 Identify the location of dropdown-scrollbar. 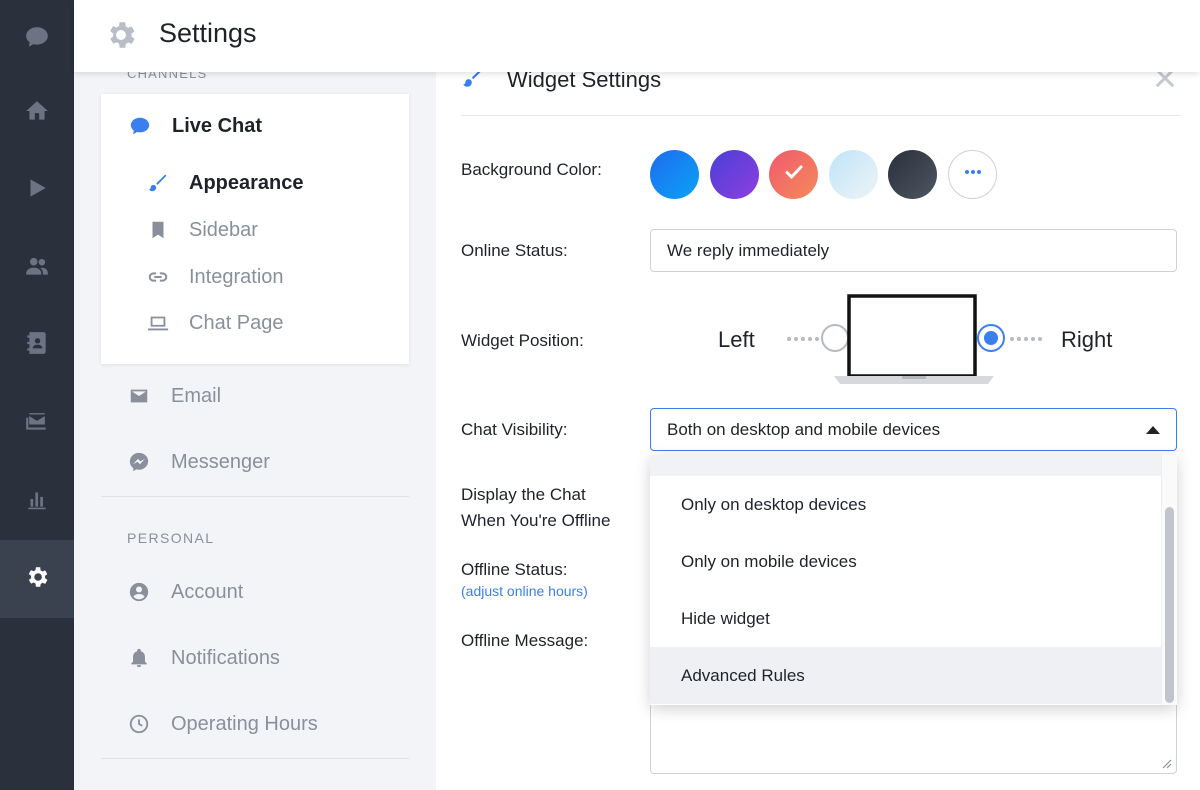
(1169, 580).